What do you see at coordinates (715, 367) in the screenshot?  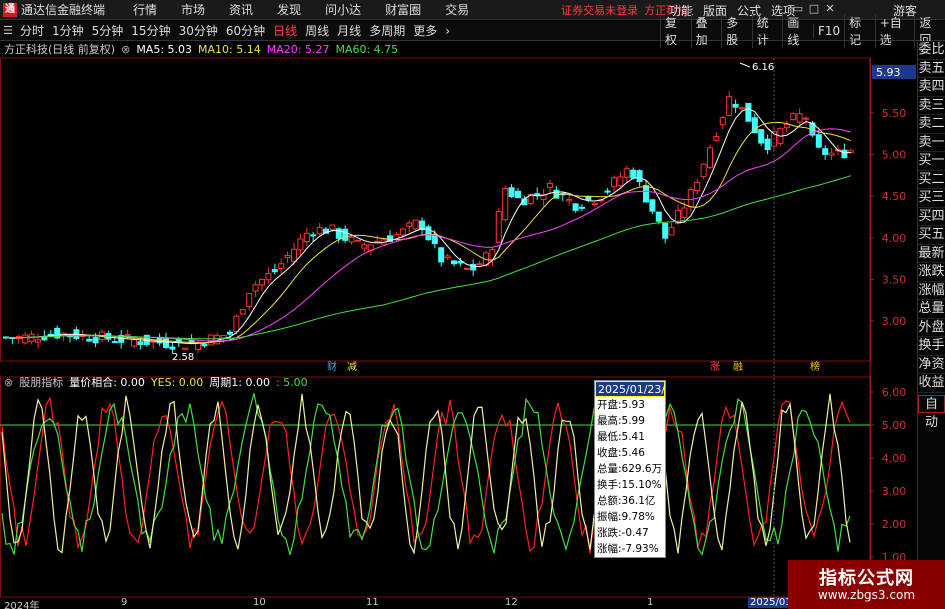 I see `event-marker: 涨` at bounding box center [715, 367].